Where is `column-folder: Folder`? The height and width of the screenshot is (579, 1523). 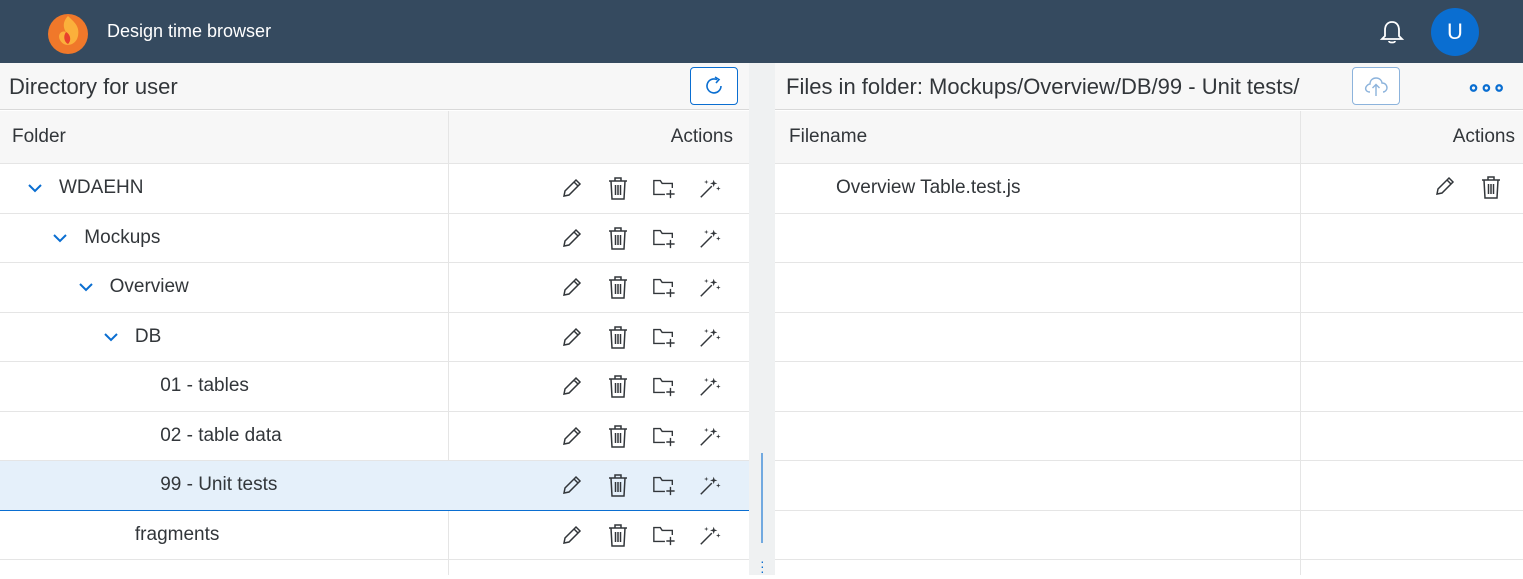 column-folder: Folder is located at coordinates (39, 137).